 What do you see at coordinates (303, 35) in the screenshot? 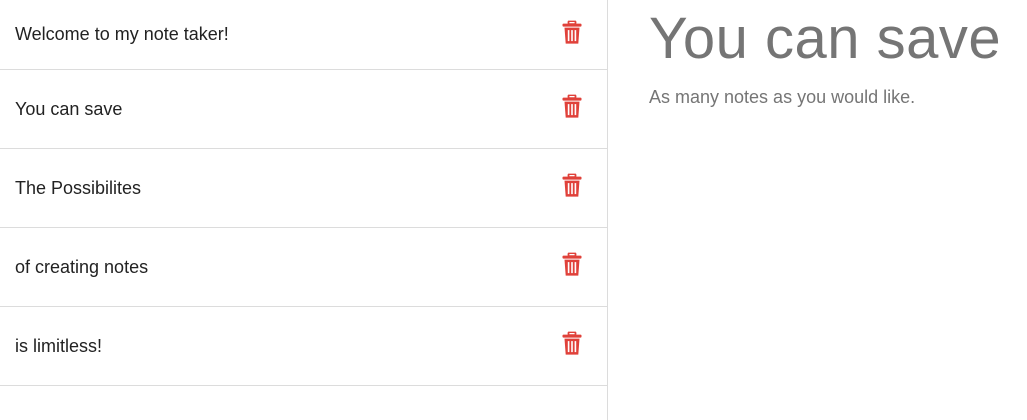
I see `list-item: Welcome to my note taker!` at bounding box center [303, 35].